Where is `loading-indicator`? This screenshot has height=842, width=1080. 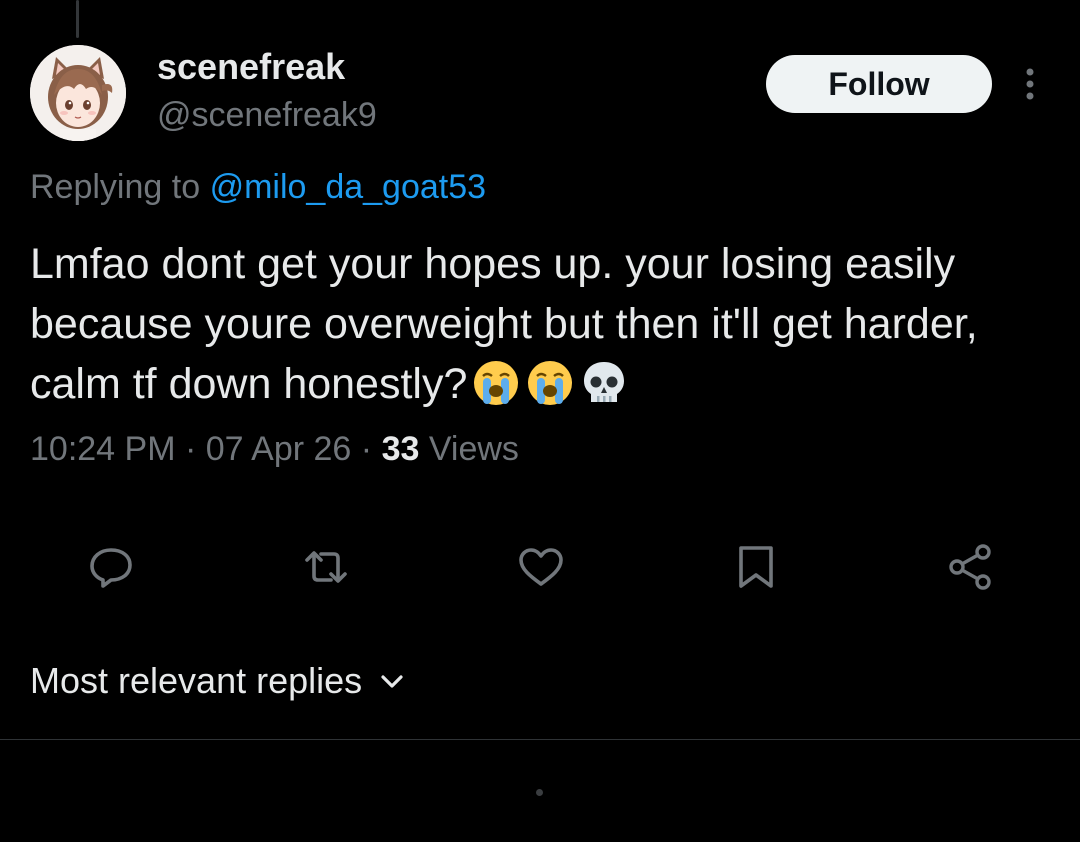
loading-indicator is located at coordinates (539, 792).